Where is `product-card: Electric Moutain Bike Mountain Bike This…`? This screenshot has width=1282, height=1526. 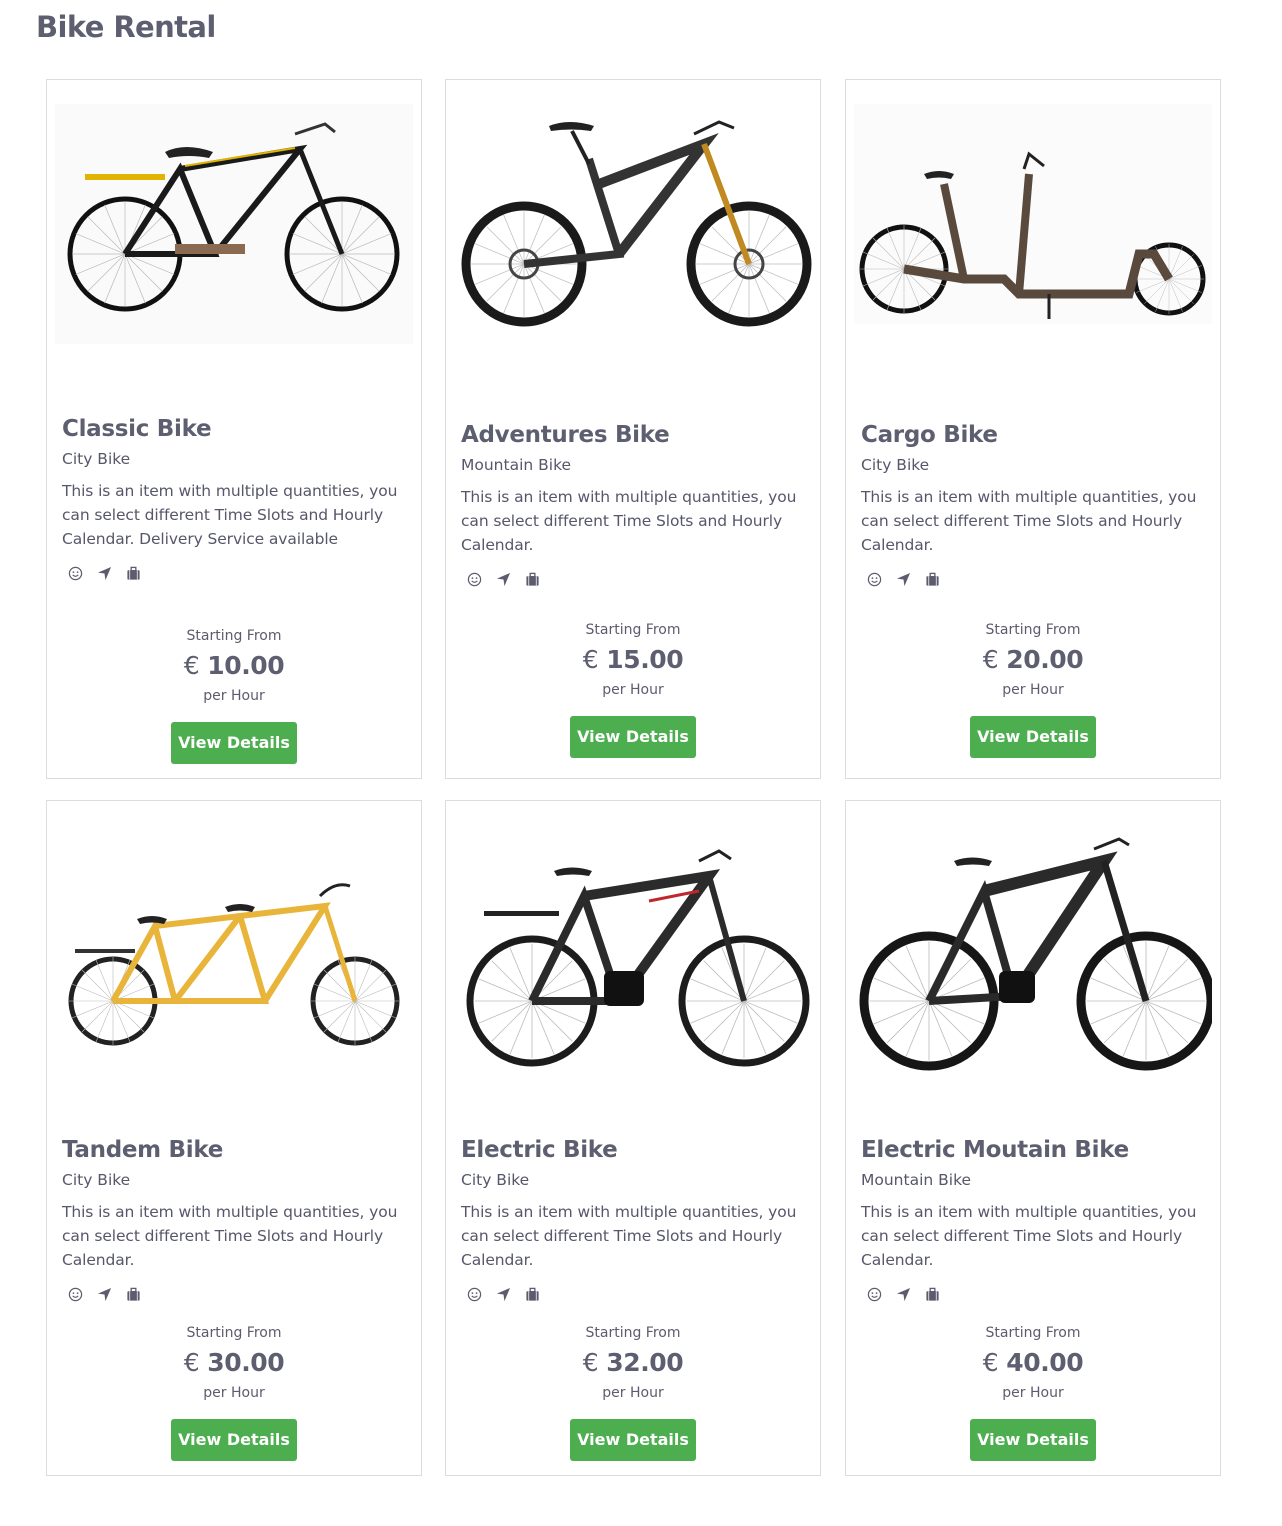
product-card: Electric Moutain Bike Mountain Bike This… is located at coordinates (1033, 1138).